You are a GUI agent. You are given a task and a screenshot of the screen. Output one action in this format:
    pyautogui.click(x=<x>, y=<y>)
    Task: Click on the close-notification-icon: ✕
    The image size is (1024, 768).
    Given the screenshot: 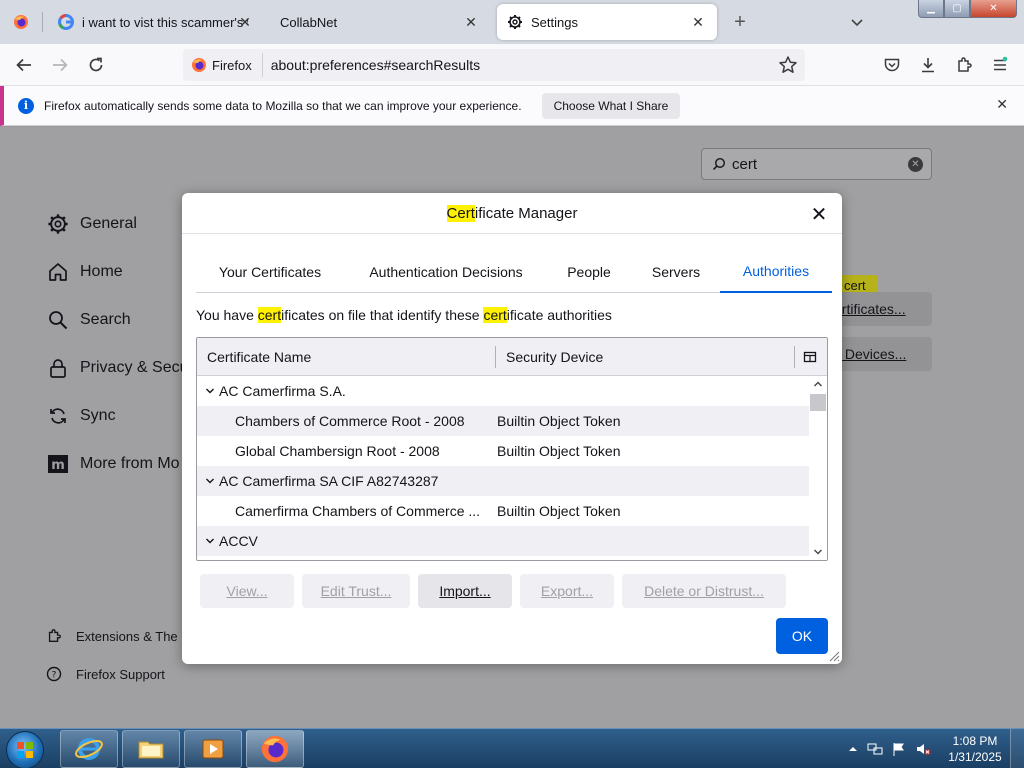 What is the action you would take?
    pyautogui.click(x=1002, y=104)
    